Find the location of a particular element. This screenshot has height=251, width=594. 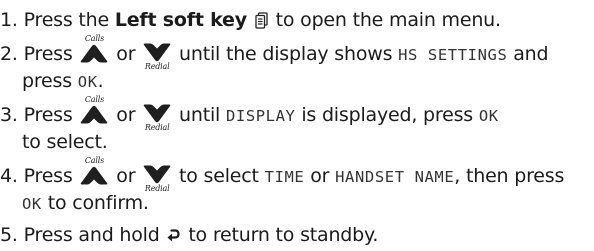

step-text: until the display shows is located at coordinates (286, 54).